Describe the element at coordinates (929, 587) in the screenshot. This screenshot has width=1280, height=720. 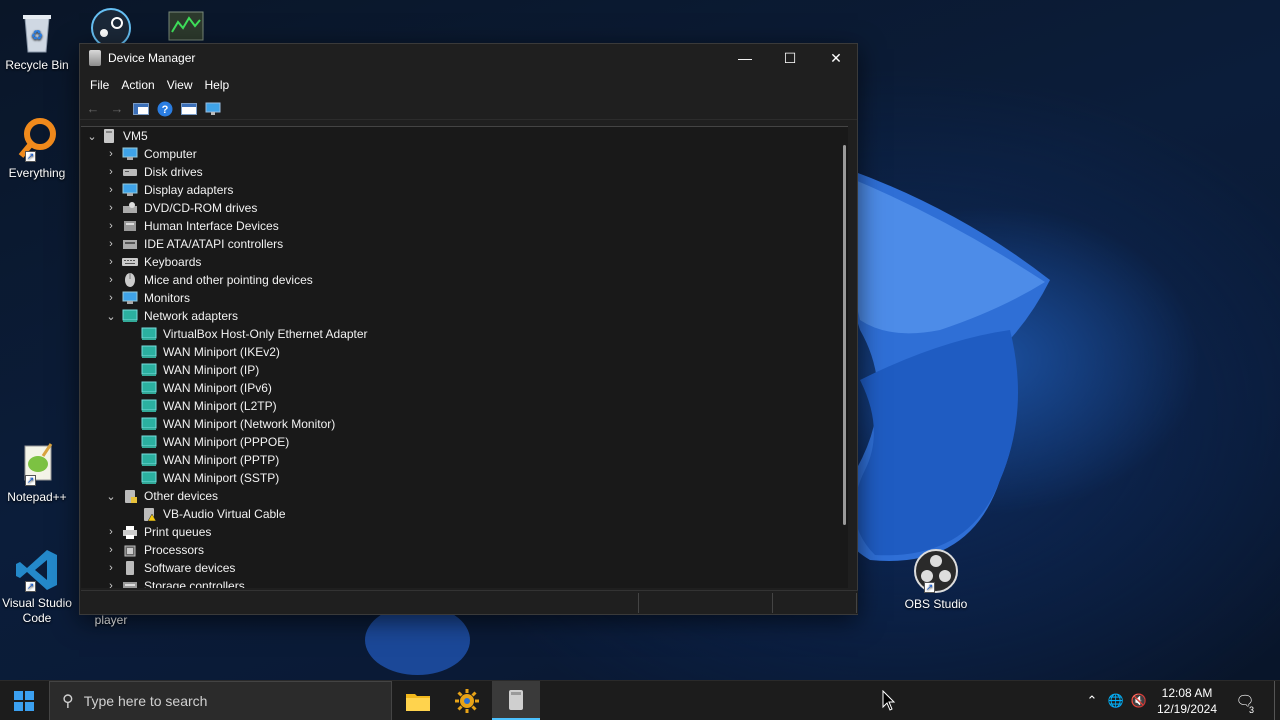
I see `shortcut-arrow-icon: ↗` at that location.